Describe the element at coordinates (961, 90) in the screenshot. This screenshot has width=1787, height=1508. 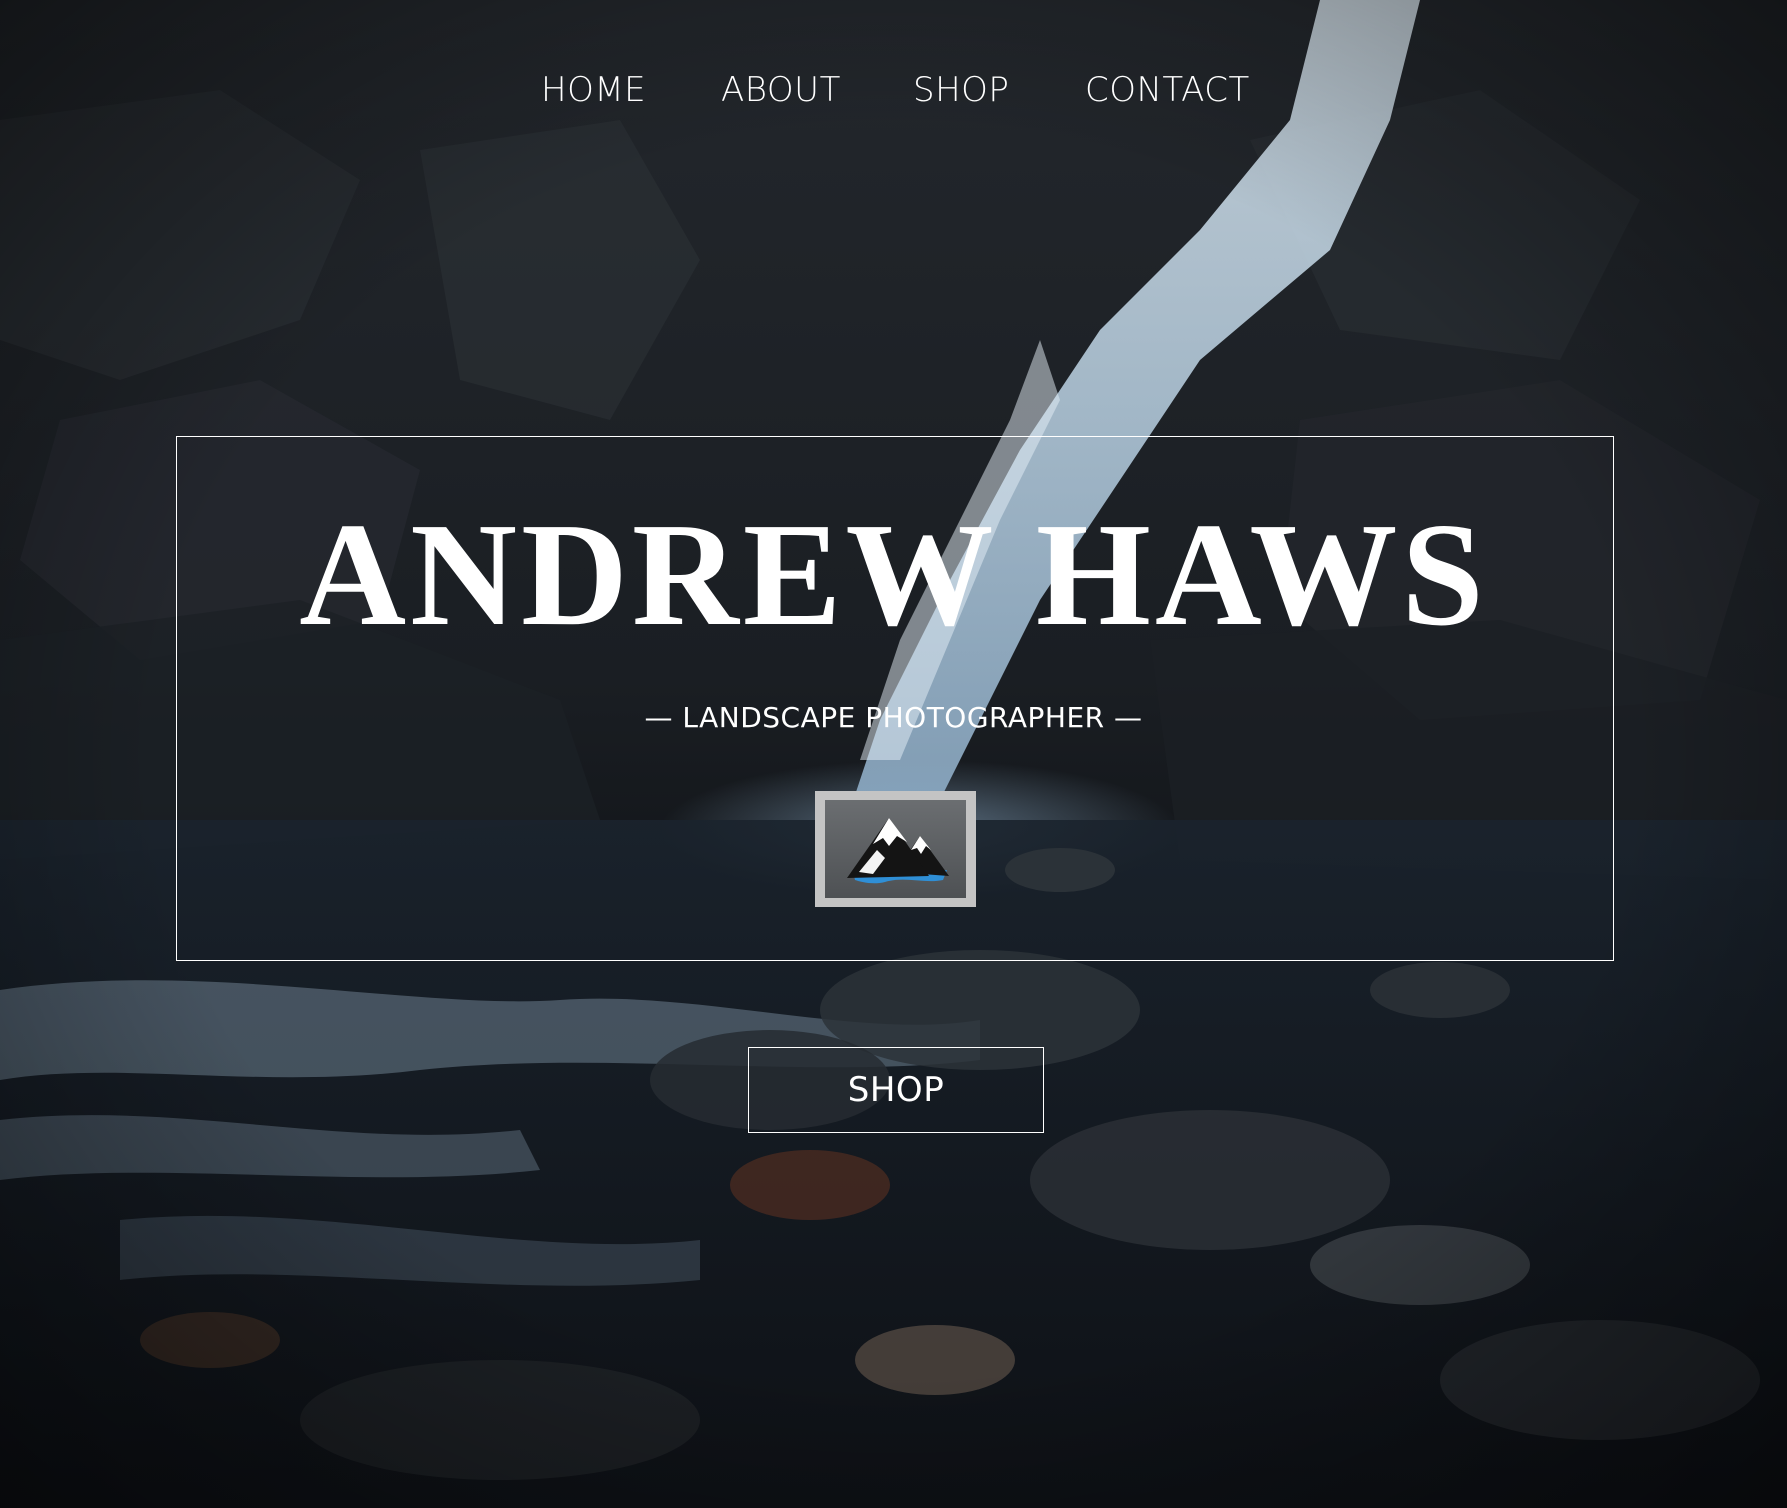
I see `nav-shop-link: SHOP` at that location.